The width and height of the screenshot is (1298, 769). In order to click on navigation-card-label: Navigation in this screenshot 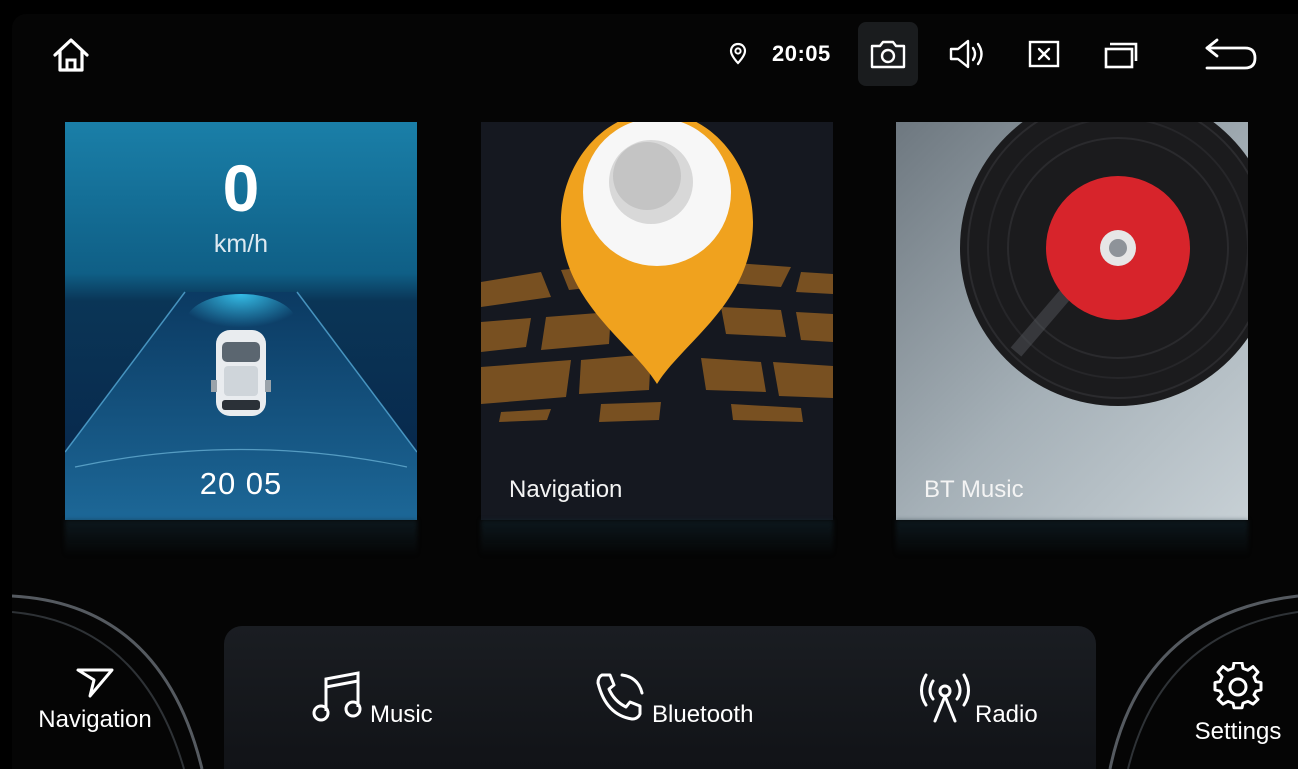, I will do `click(566, 489)`.